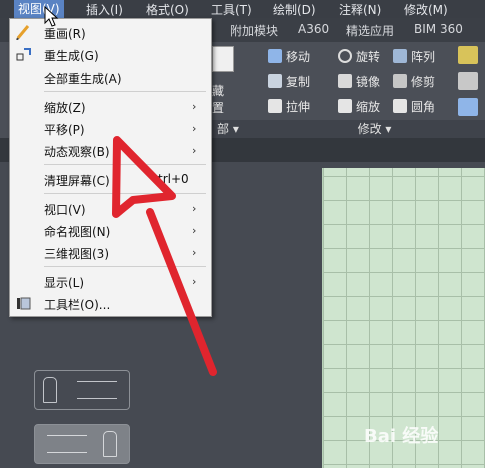 Image resolution: width=485 pixels, height=468 pixels. What do you see at coordinates (164, 256) in the screenshot?
I see `annotation-arrow` at bounding box center [164, 256].